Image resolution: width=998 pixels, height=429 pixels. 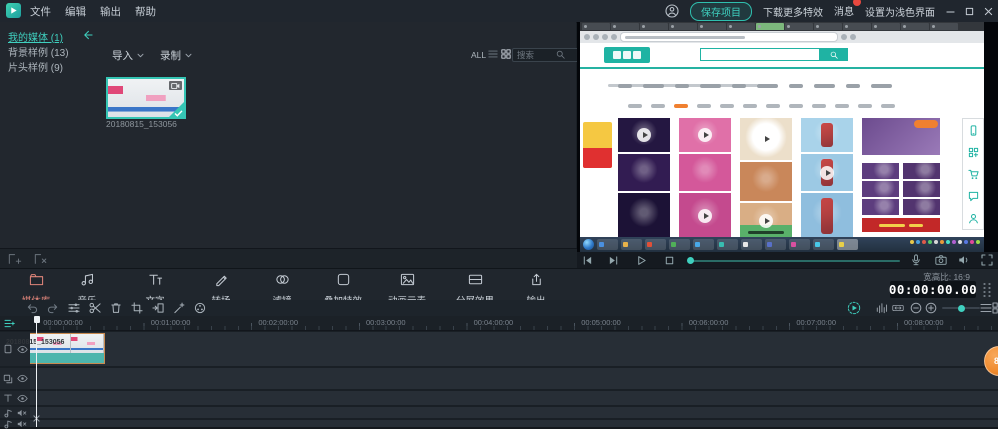 I want to click on split-screen-icon, so click(x=475, y=279).